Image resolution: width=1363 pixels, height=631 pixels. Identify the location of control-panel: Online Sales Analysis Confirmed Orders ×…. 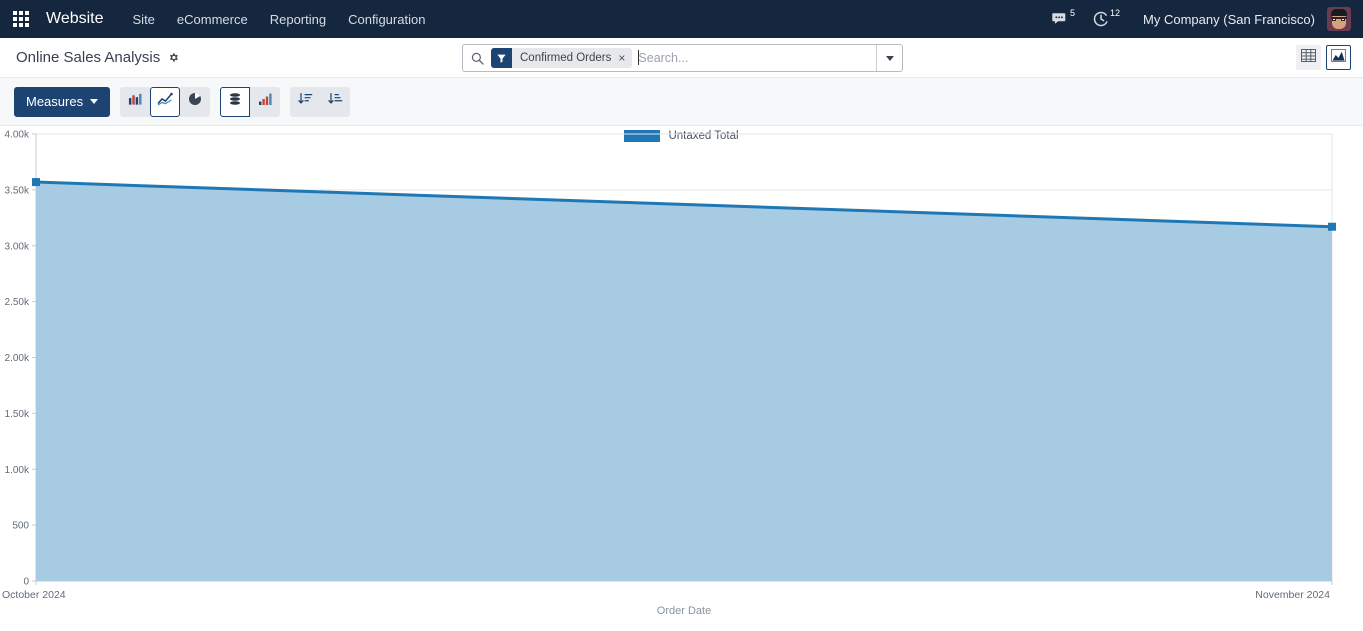
(681, 58).